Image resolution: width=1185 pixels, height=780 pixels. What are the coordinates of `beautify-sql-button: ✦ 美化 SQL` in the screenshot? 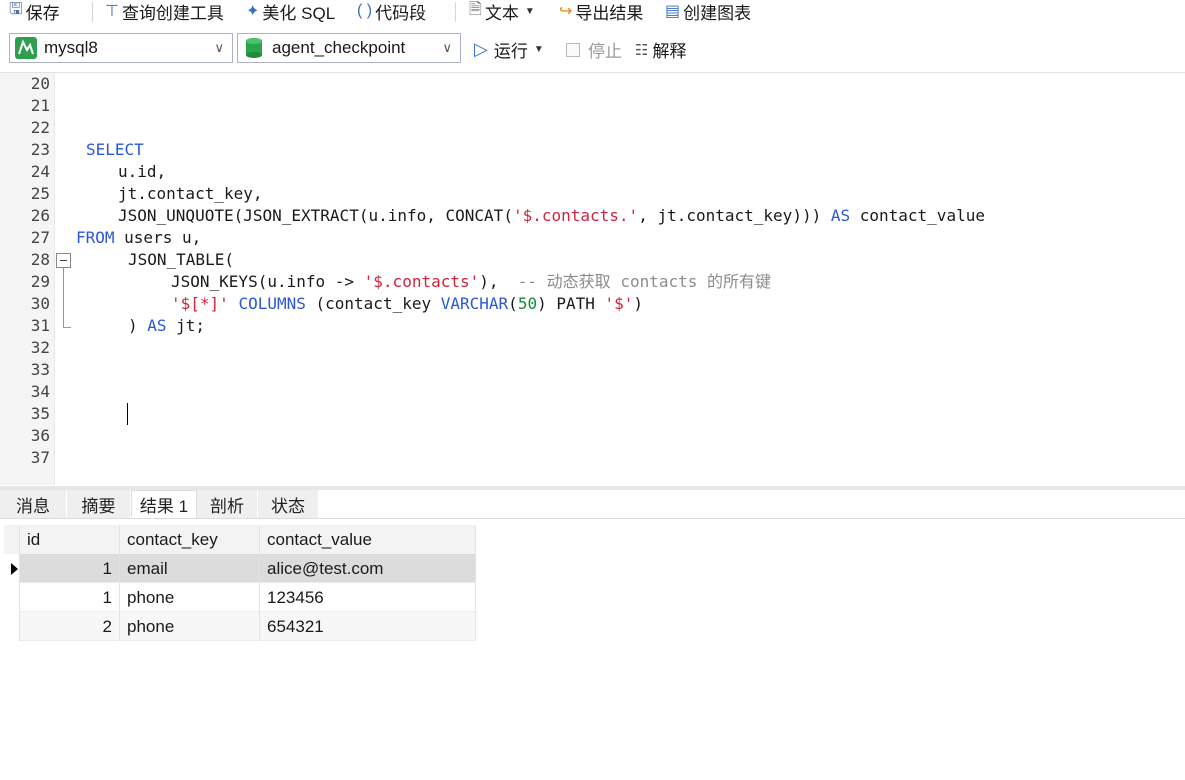 It's located at (290, 11).